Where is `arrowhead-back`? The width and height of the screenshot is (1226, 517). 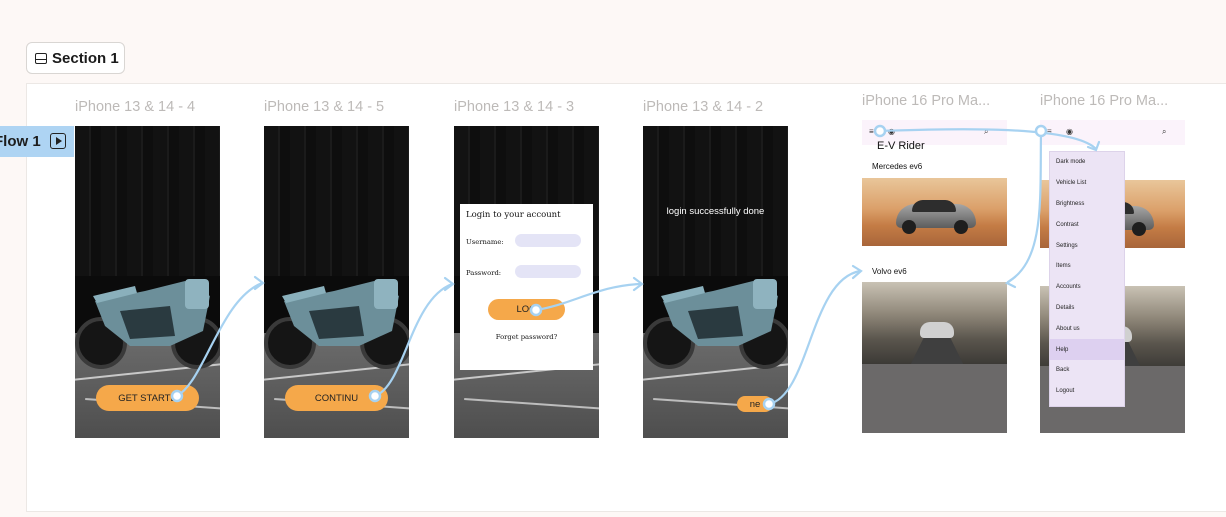
arrowhead-back is located at coordinates (1010, 282).